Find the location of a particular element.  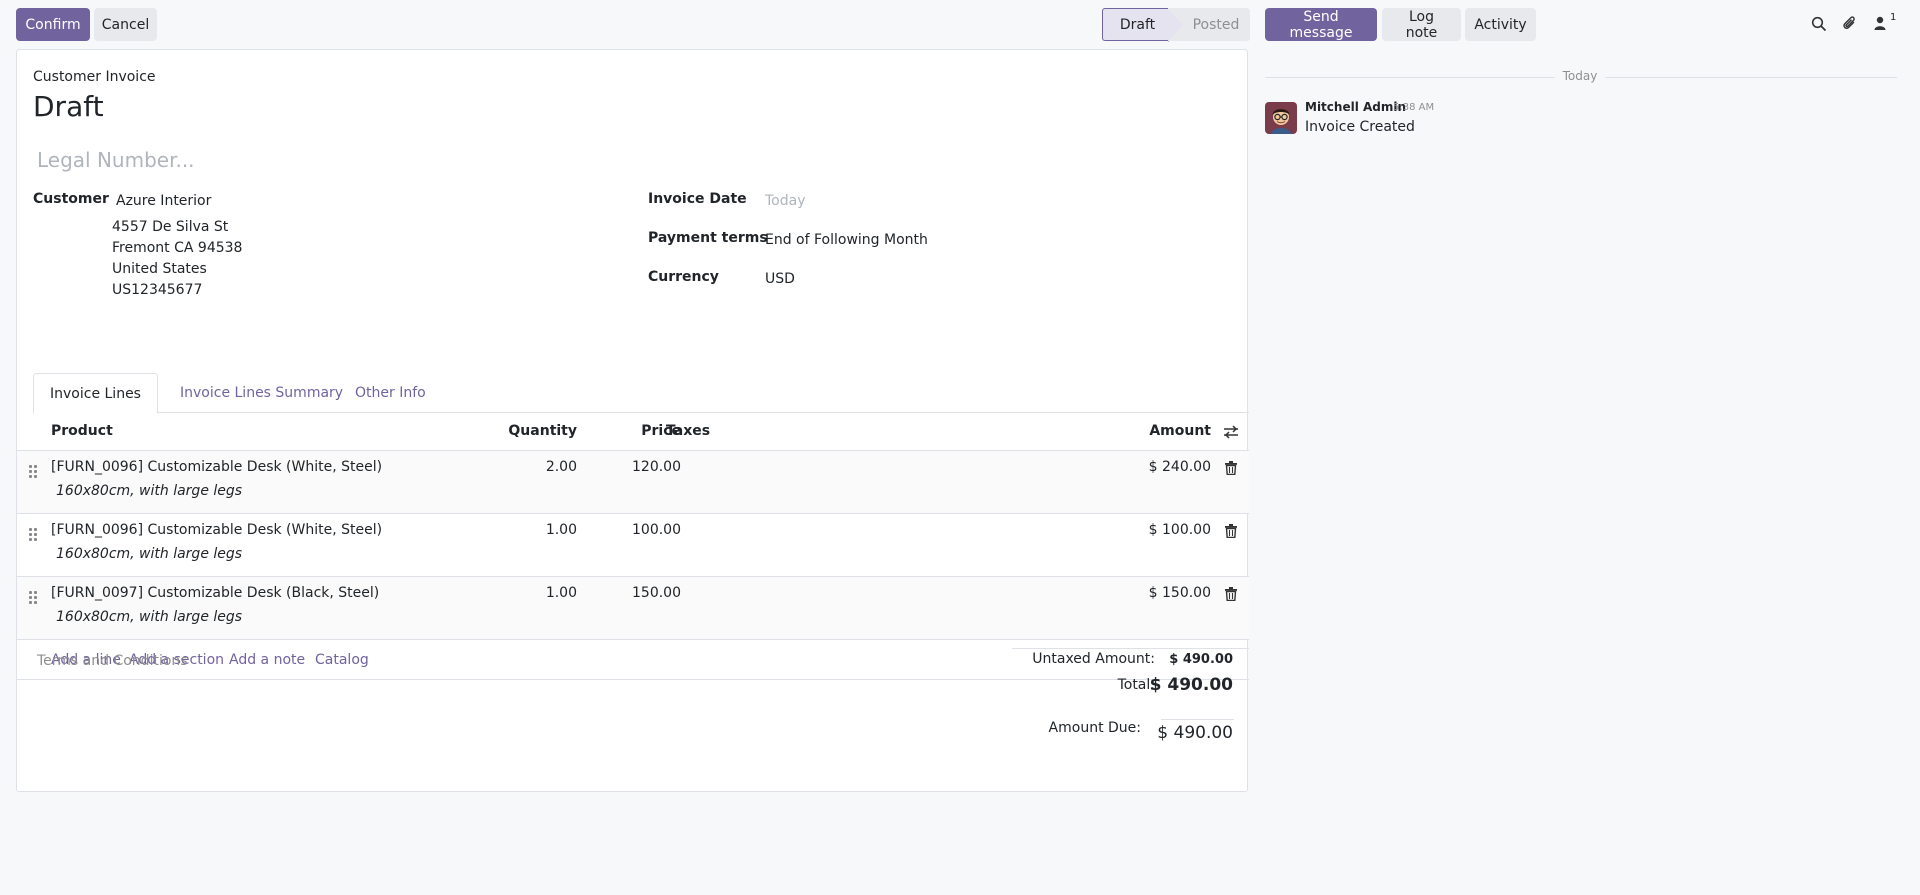

line-price: 100.00 is located at coordinates (639, 530).